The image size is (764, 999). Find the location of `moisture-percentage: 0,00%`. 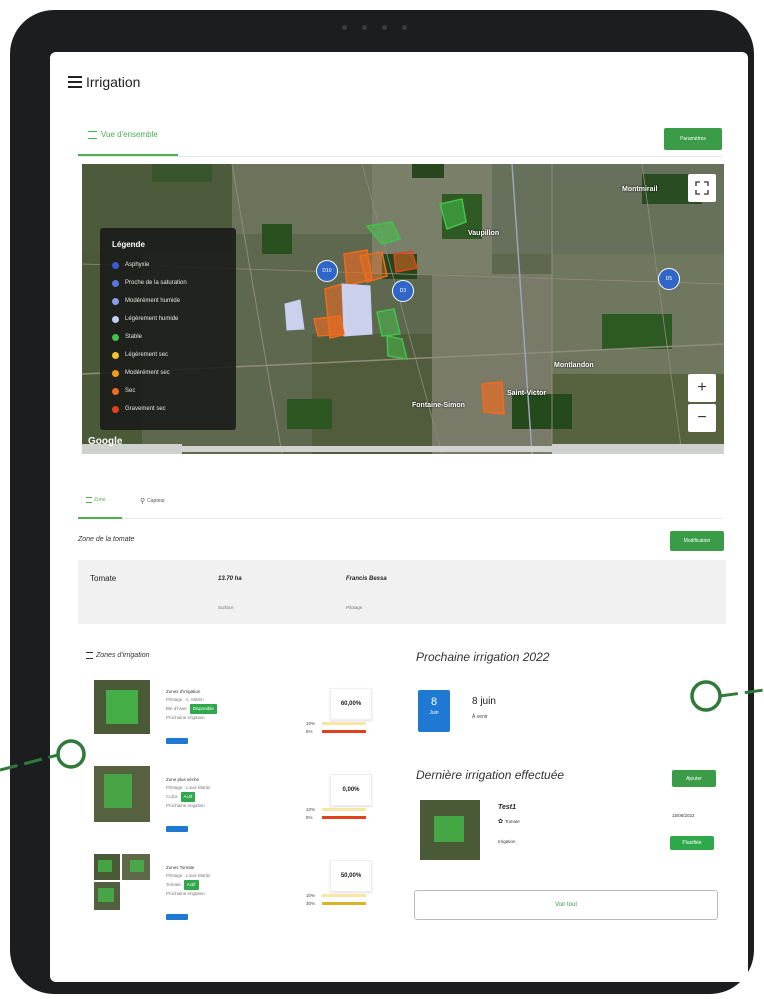

moisture-percentage: 0,00% is located at coordinates (351, 790).